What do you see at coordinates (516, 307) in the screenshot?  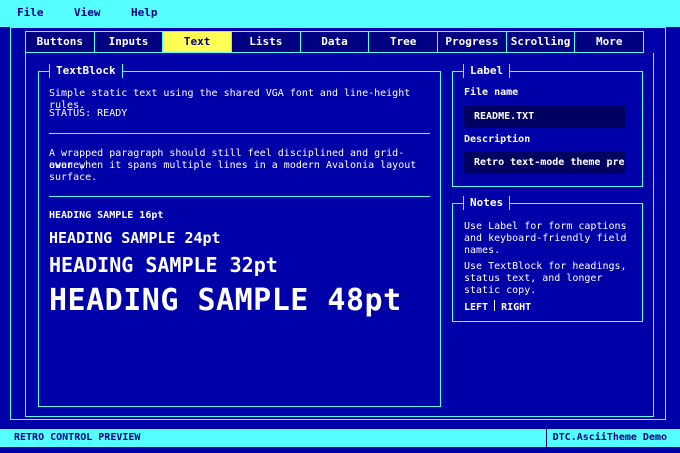 I see `right-label: RIGHT` at bounding box center [516, 307].